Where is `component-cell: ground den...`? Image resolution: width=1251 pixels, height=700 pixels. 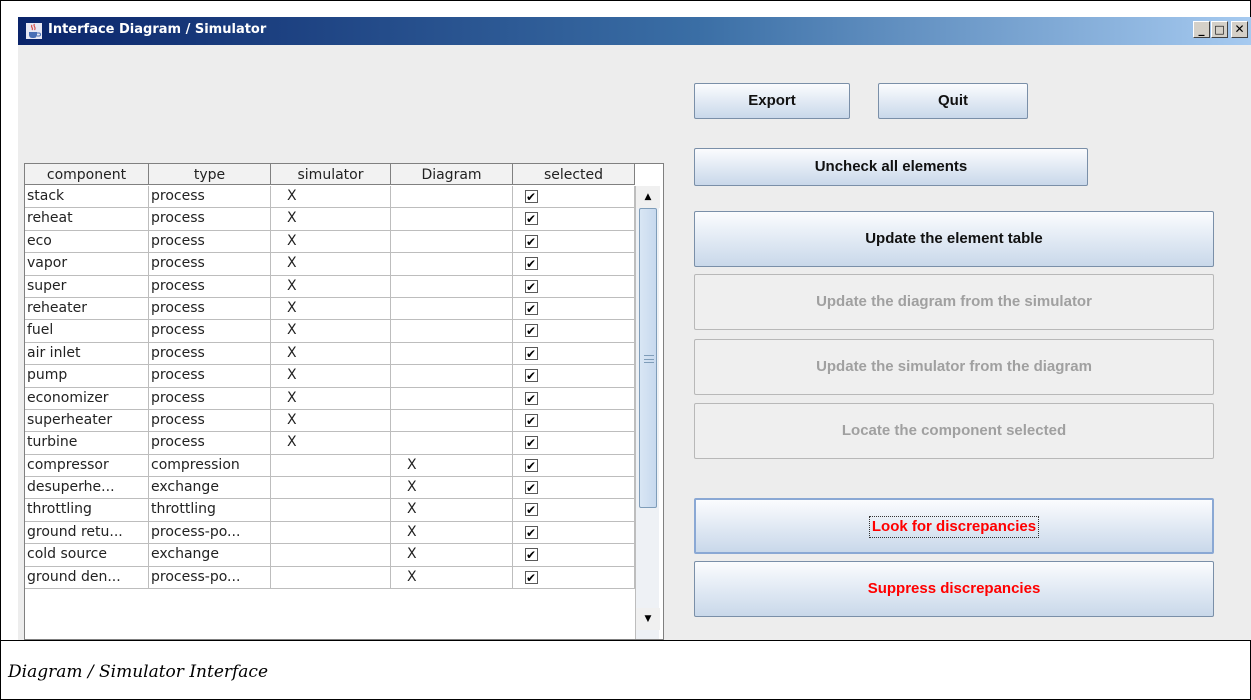 component-cell: ground den... is located at coordinates (87, 577).